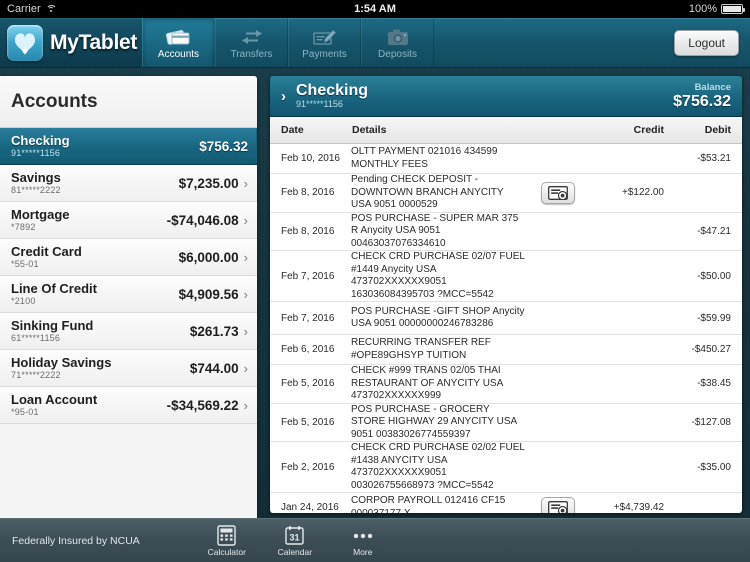  What do you see at coordinates (226, 552) in the screenshot?
I see `toolbar-item-calculator-label: Calculator` at bounding box center [226, 552].